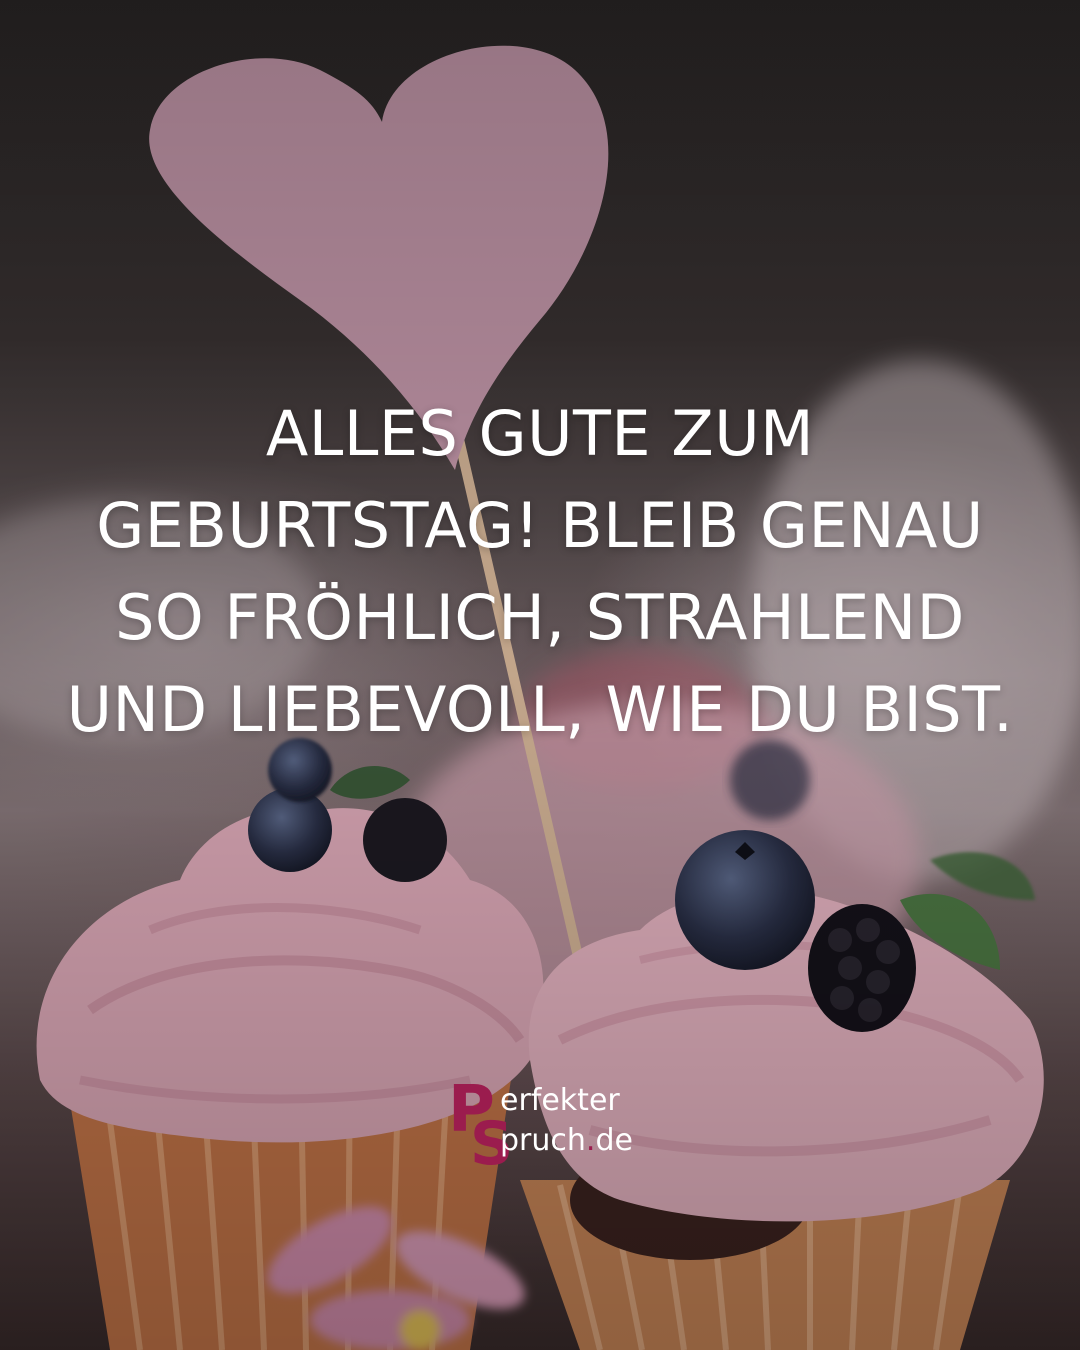  I want to click on perfekter-spruch-logo: P S erfekter pruch.de, so click(543, 1126).